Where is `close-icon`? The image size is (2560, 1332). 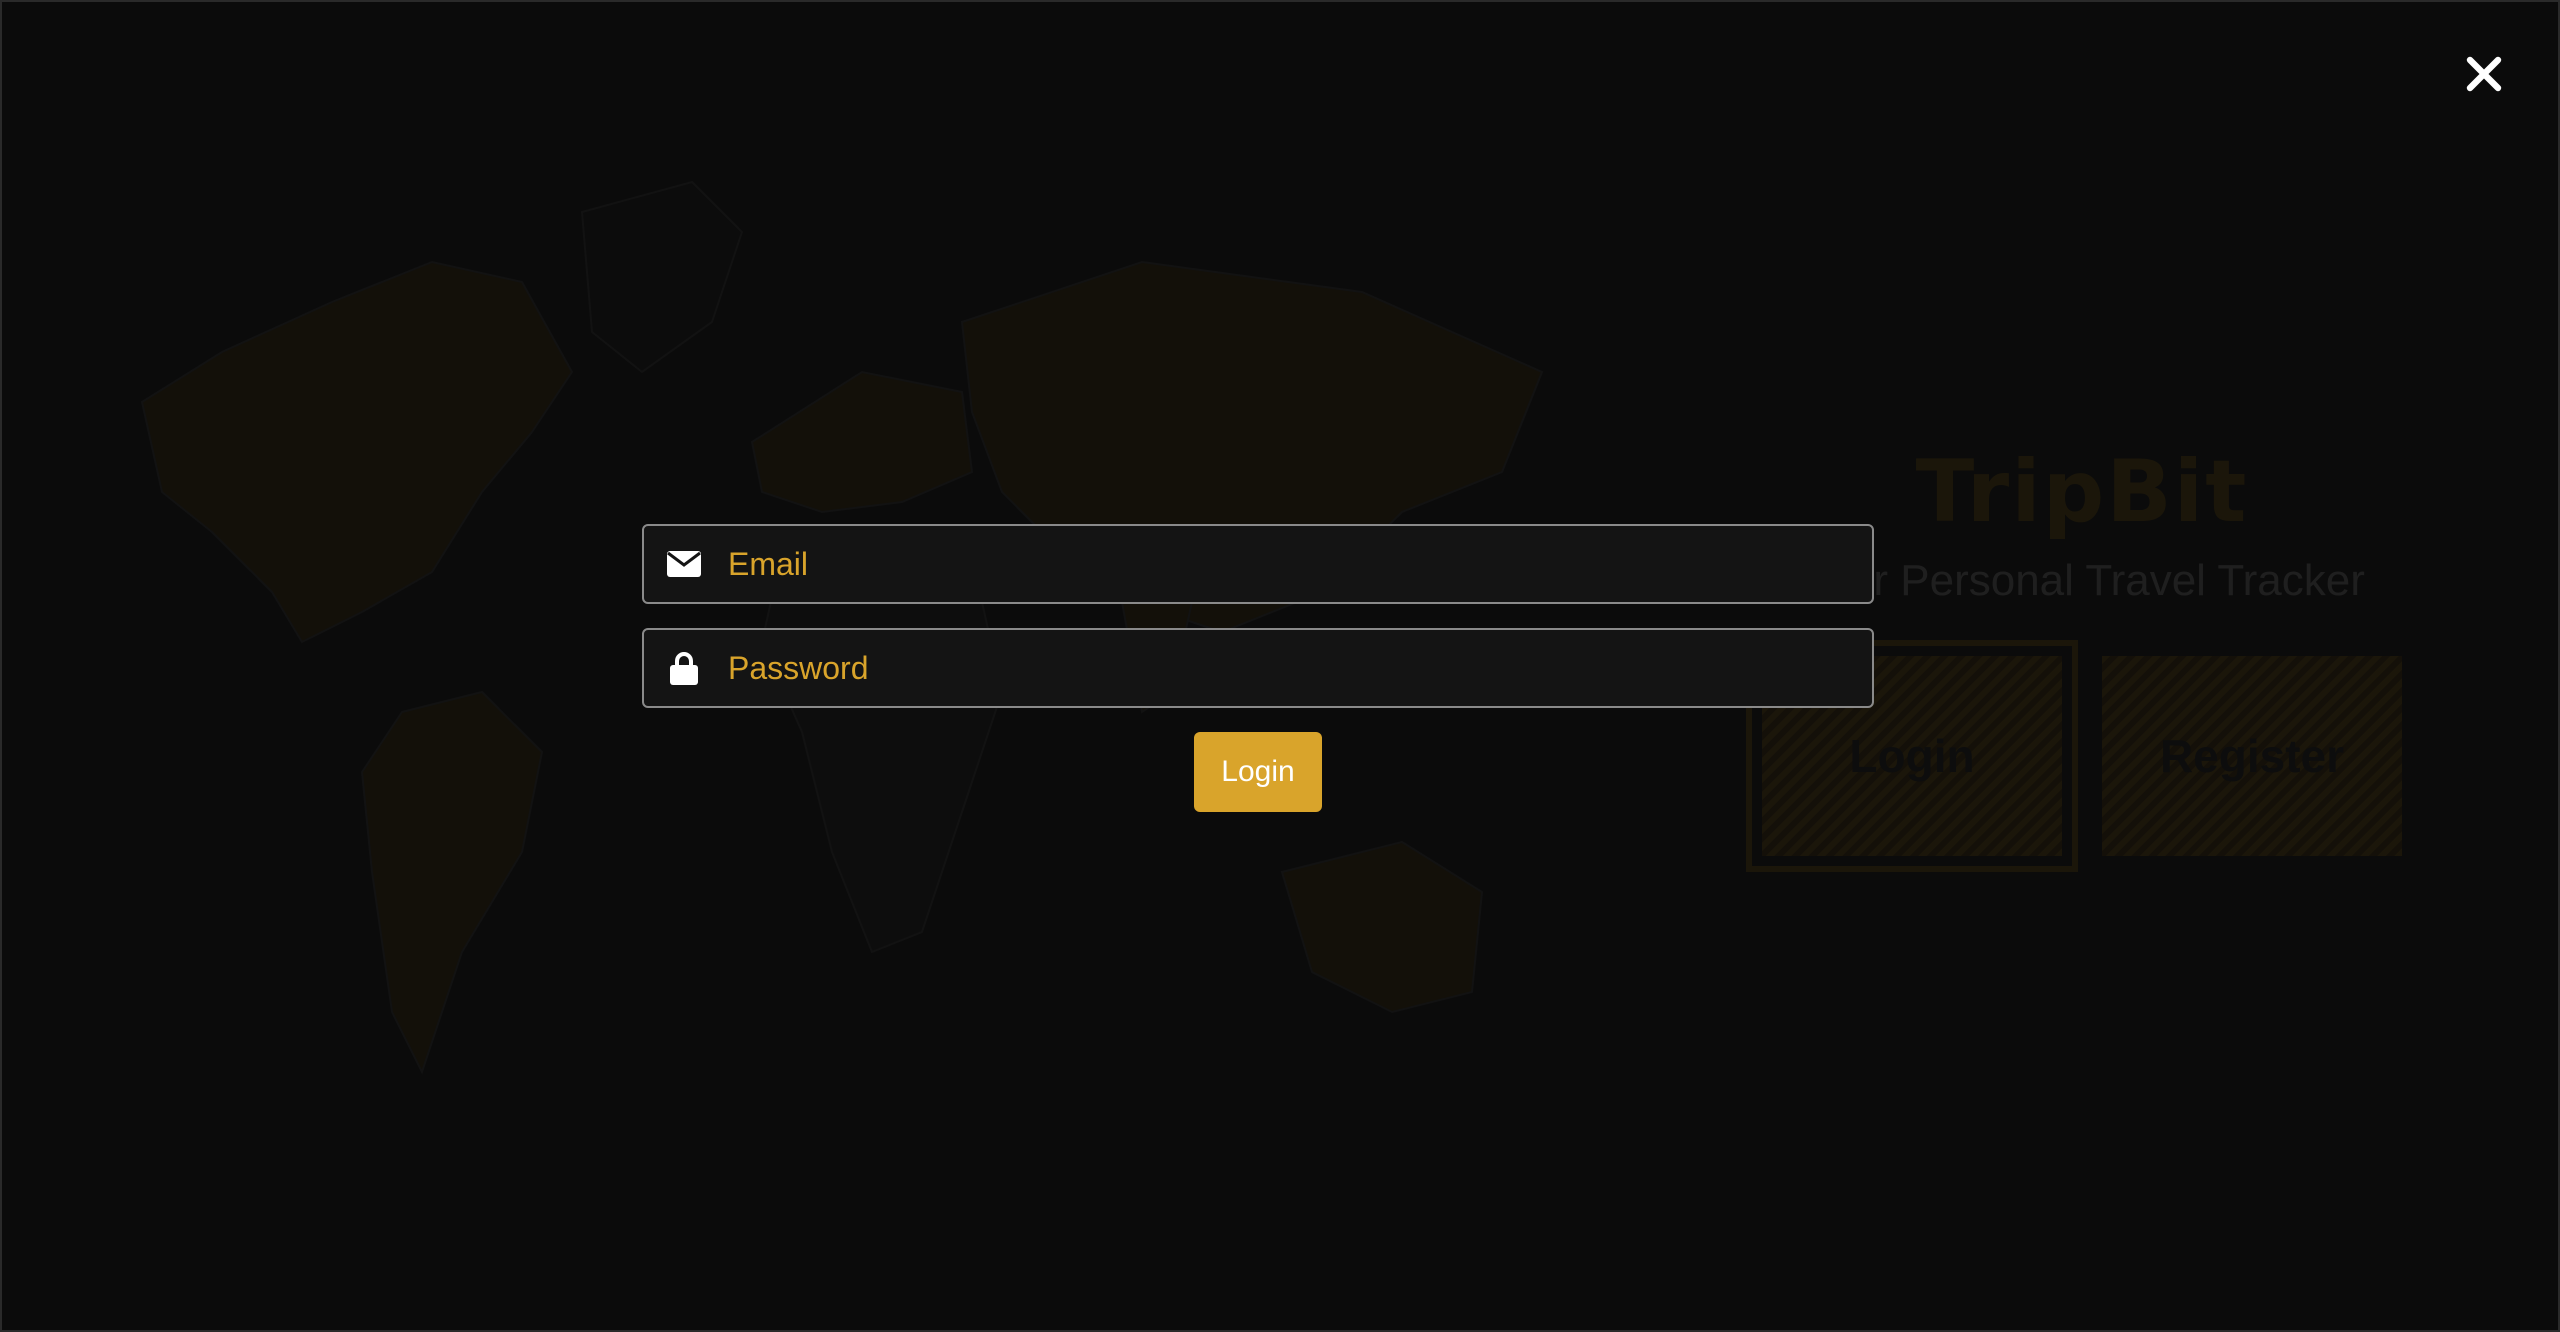
close-icon is located at coordinates (2484, 74).